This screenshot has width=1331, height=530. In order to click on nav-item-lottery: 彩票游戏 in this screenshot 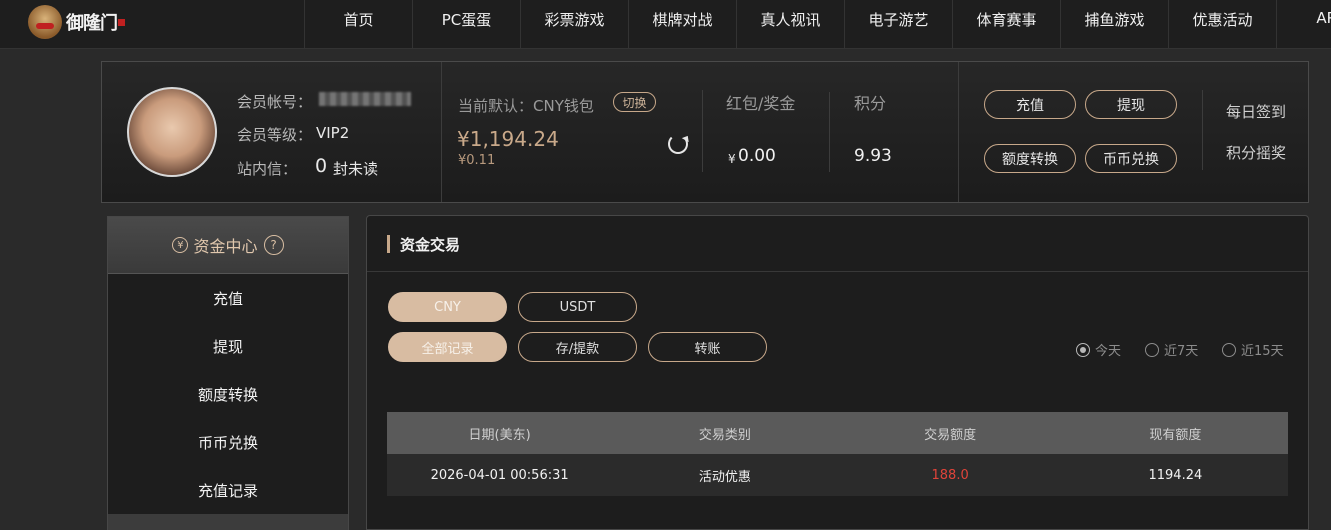, I will do `click(574, 24)`.